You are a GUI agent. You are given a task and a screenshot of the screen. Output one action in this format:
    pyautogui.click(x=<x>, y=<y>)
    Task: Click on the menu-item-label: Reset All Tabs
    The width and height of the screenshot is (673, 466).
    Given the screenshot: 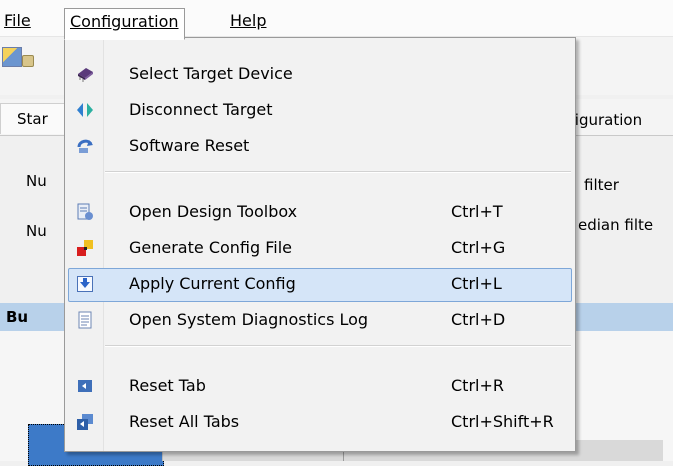 What is the action you would take?
    pyautogui.click(x=184, y=421)
    